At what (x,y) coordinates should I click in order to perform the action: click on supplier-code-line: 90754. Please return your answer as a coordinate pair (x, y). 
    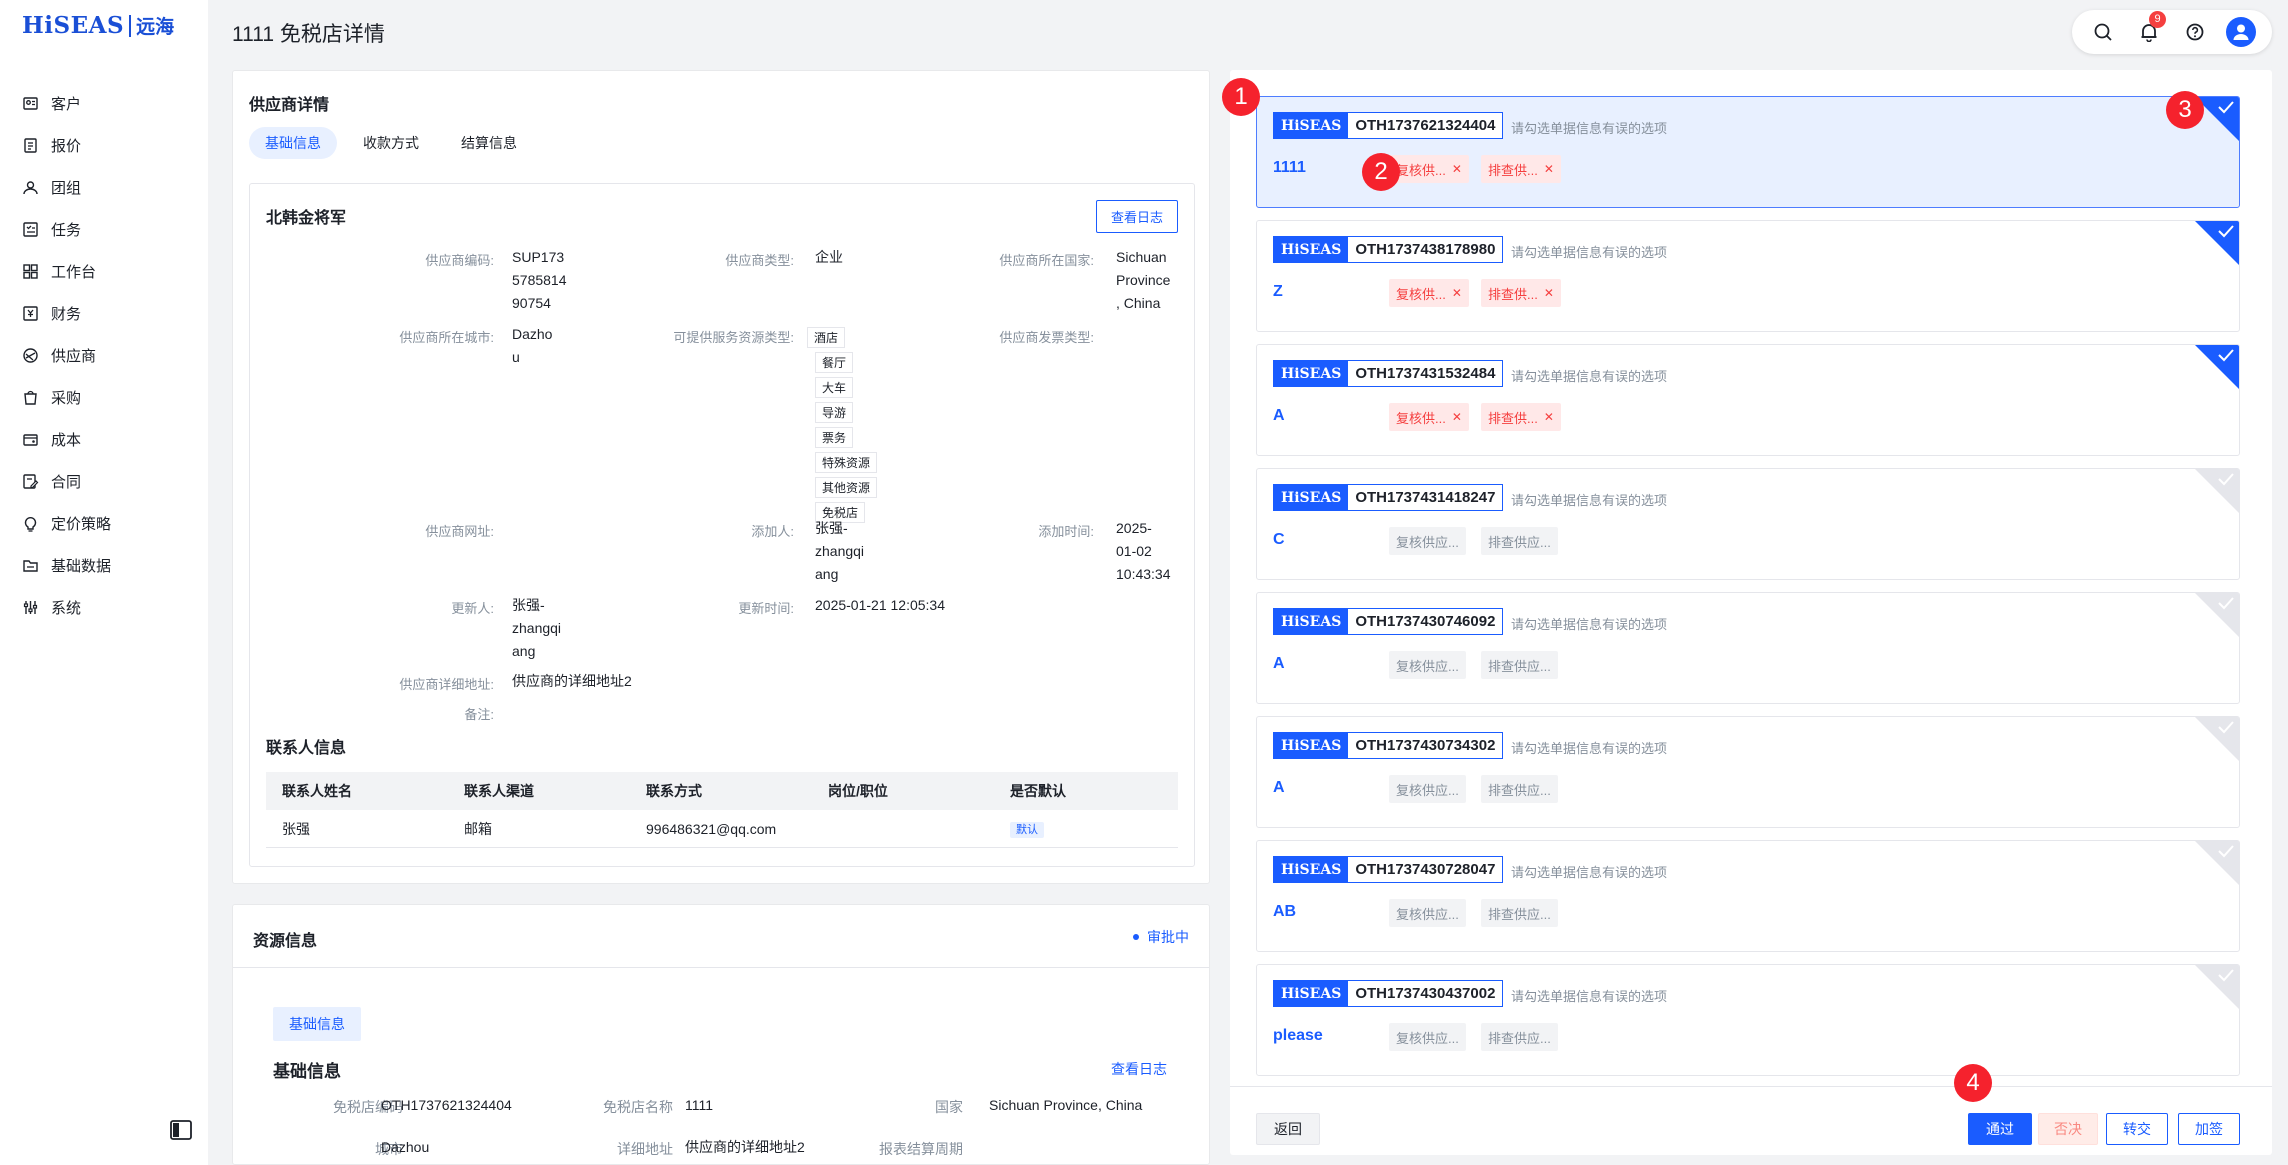
    Looking at the image, I should click on (531, 303).